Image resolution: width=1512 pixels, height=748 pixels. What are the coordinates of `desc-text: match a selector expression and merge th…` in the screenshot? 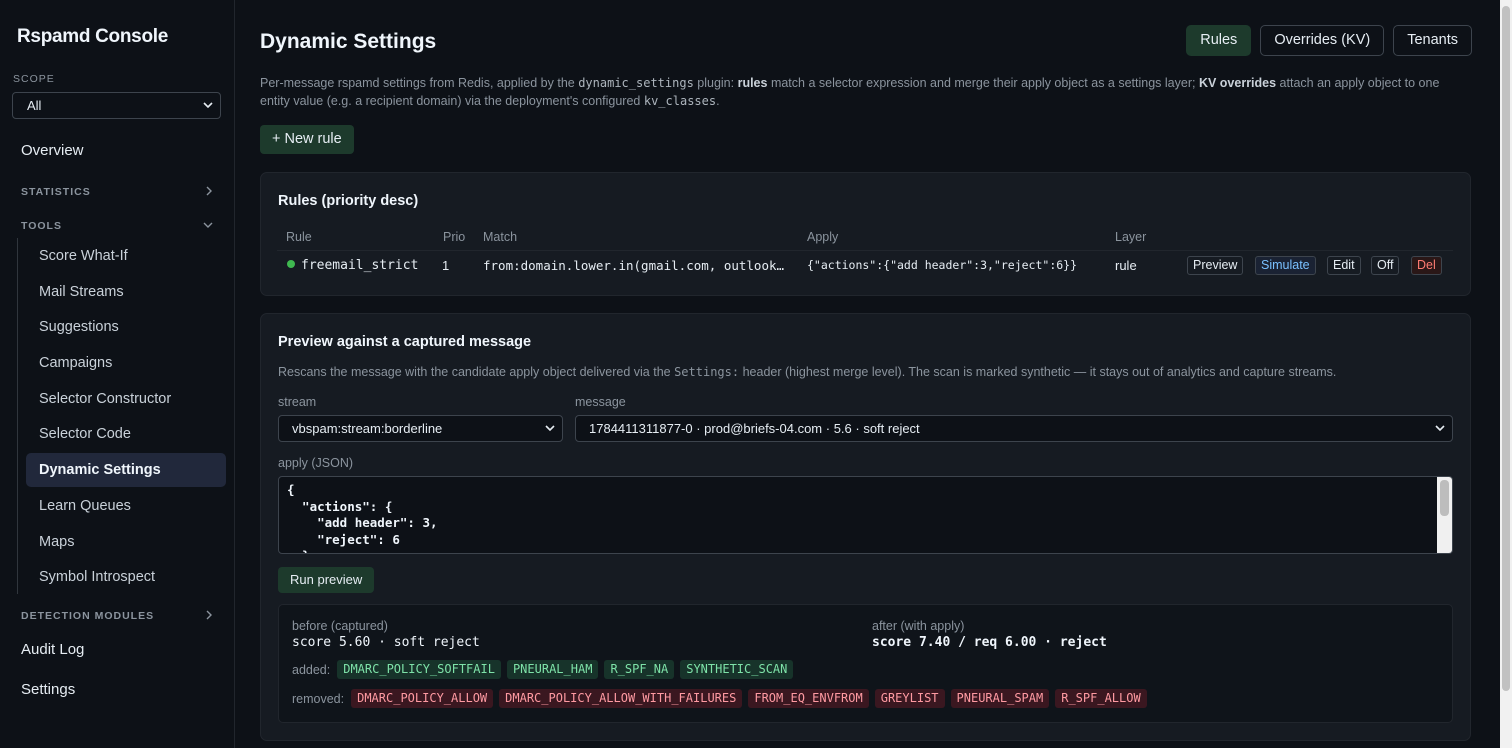 It's located at (983, 83).